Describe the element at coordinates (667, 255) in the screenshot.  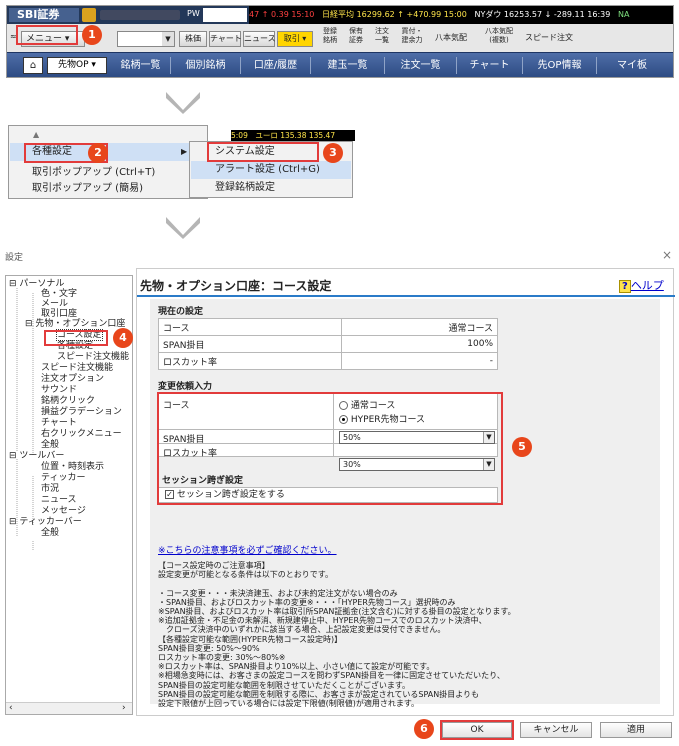
I see `close-icon: ×` at that location.